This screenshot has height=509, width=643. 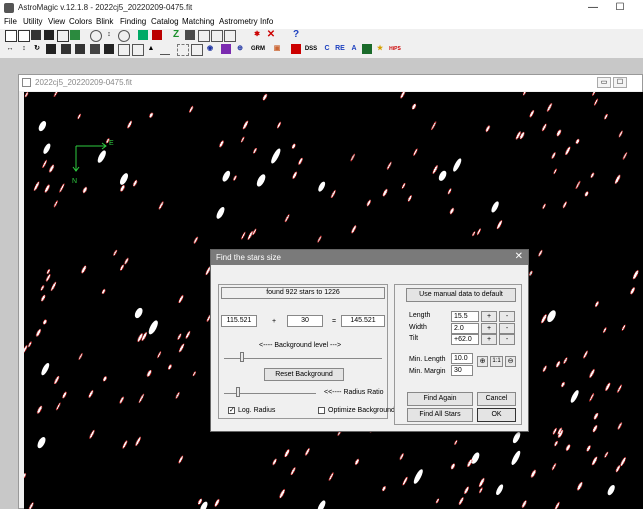 I want to click on histogram-icon, so click(x=143, y=35).